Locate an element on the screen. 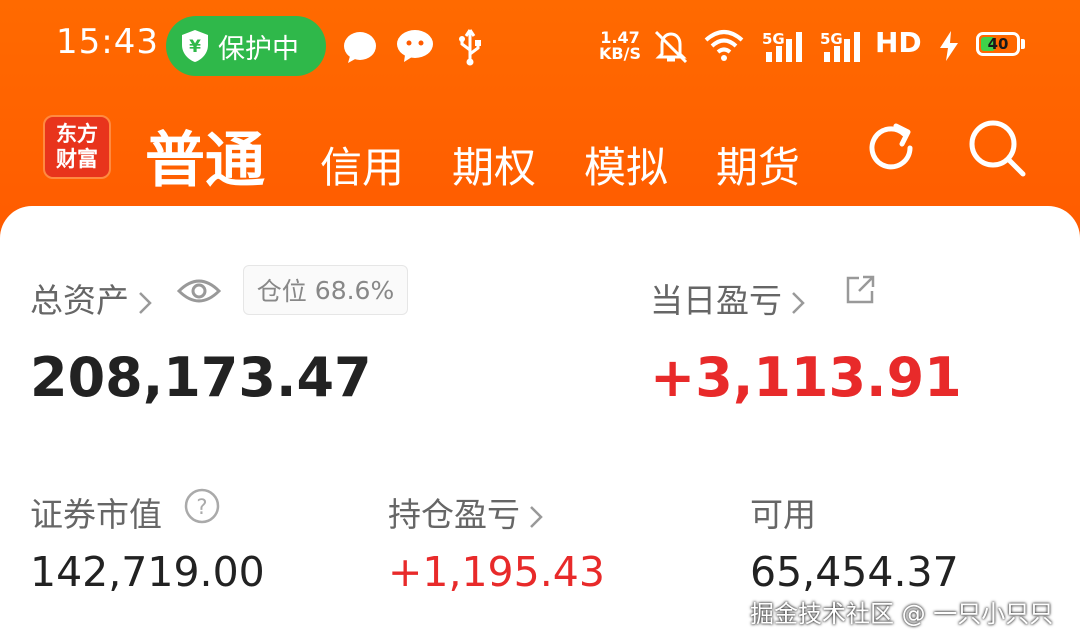 The image size is (1080, 643). tab-options: 期权 is located at coordinates (494, 164).